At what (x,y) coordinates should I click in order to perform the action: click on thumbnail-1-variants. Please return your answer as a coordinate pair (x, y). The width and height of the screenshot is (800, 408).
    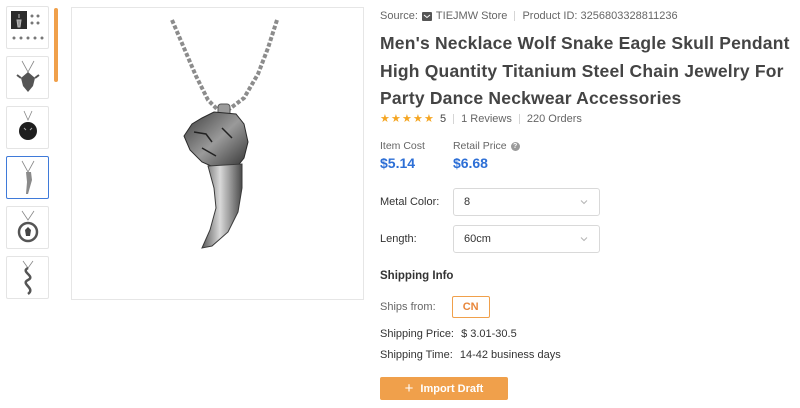
    Looking at the image, I should click on (27, 27).